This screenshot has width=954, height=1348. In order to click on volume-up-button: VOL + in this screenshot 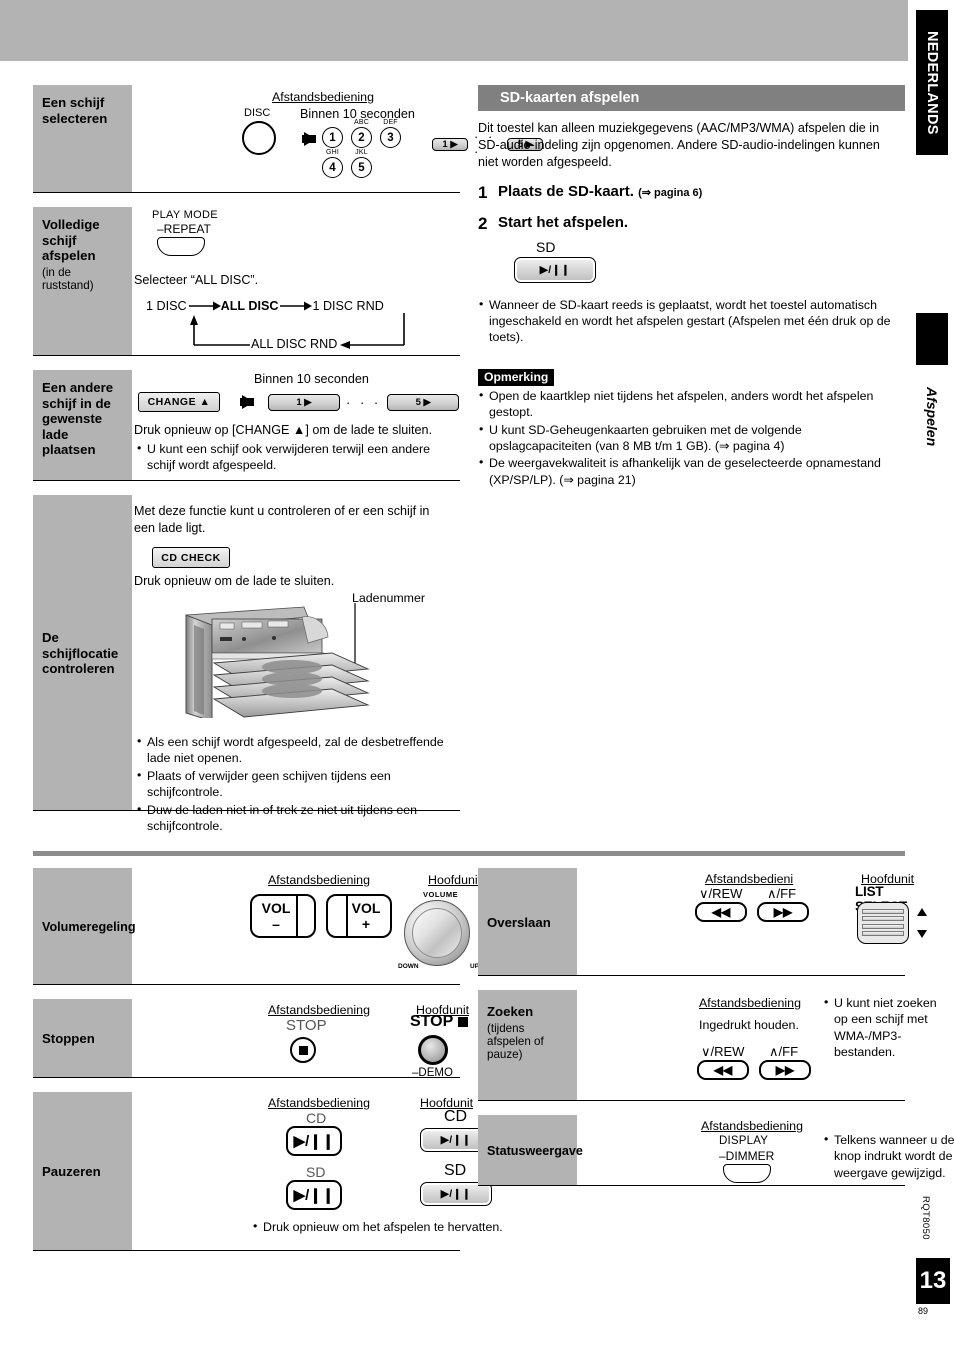, I will do `click(359, 916)`.